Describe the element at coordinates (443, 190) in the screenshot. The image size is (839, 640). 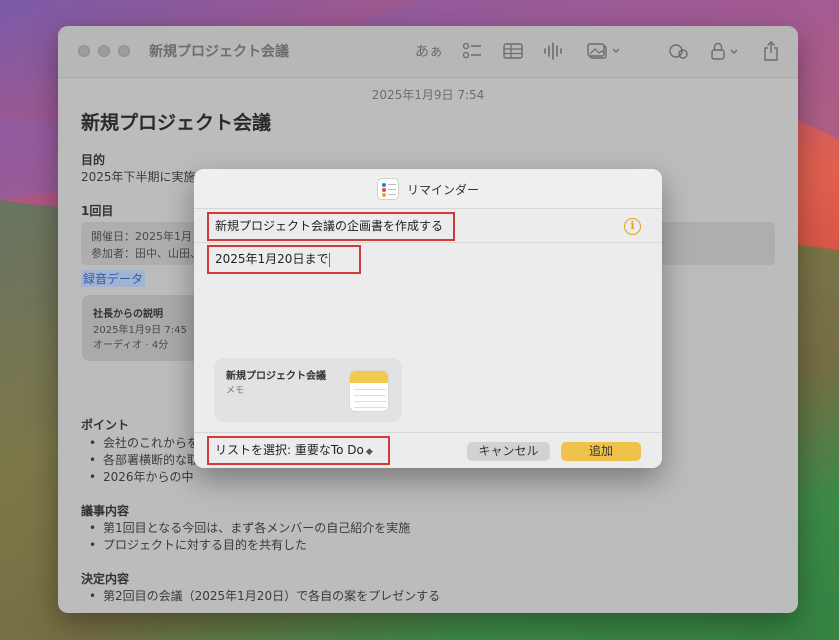
I see `dialog-title: リマインダー` at that location.